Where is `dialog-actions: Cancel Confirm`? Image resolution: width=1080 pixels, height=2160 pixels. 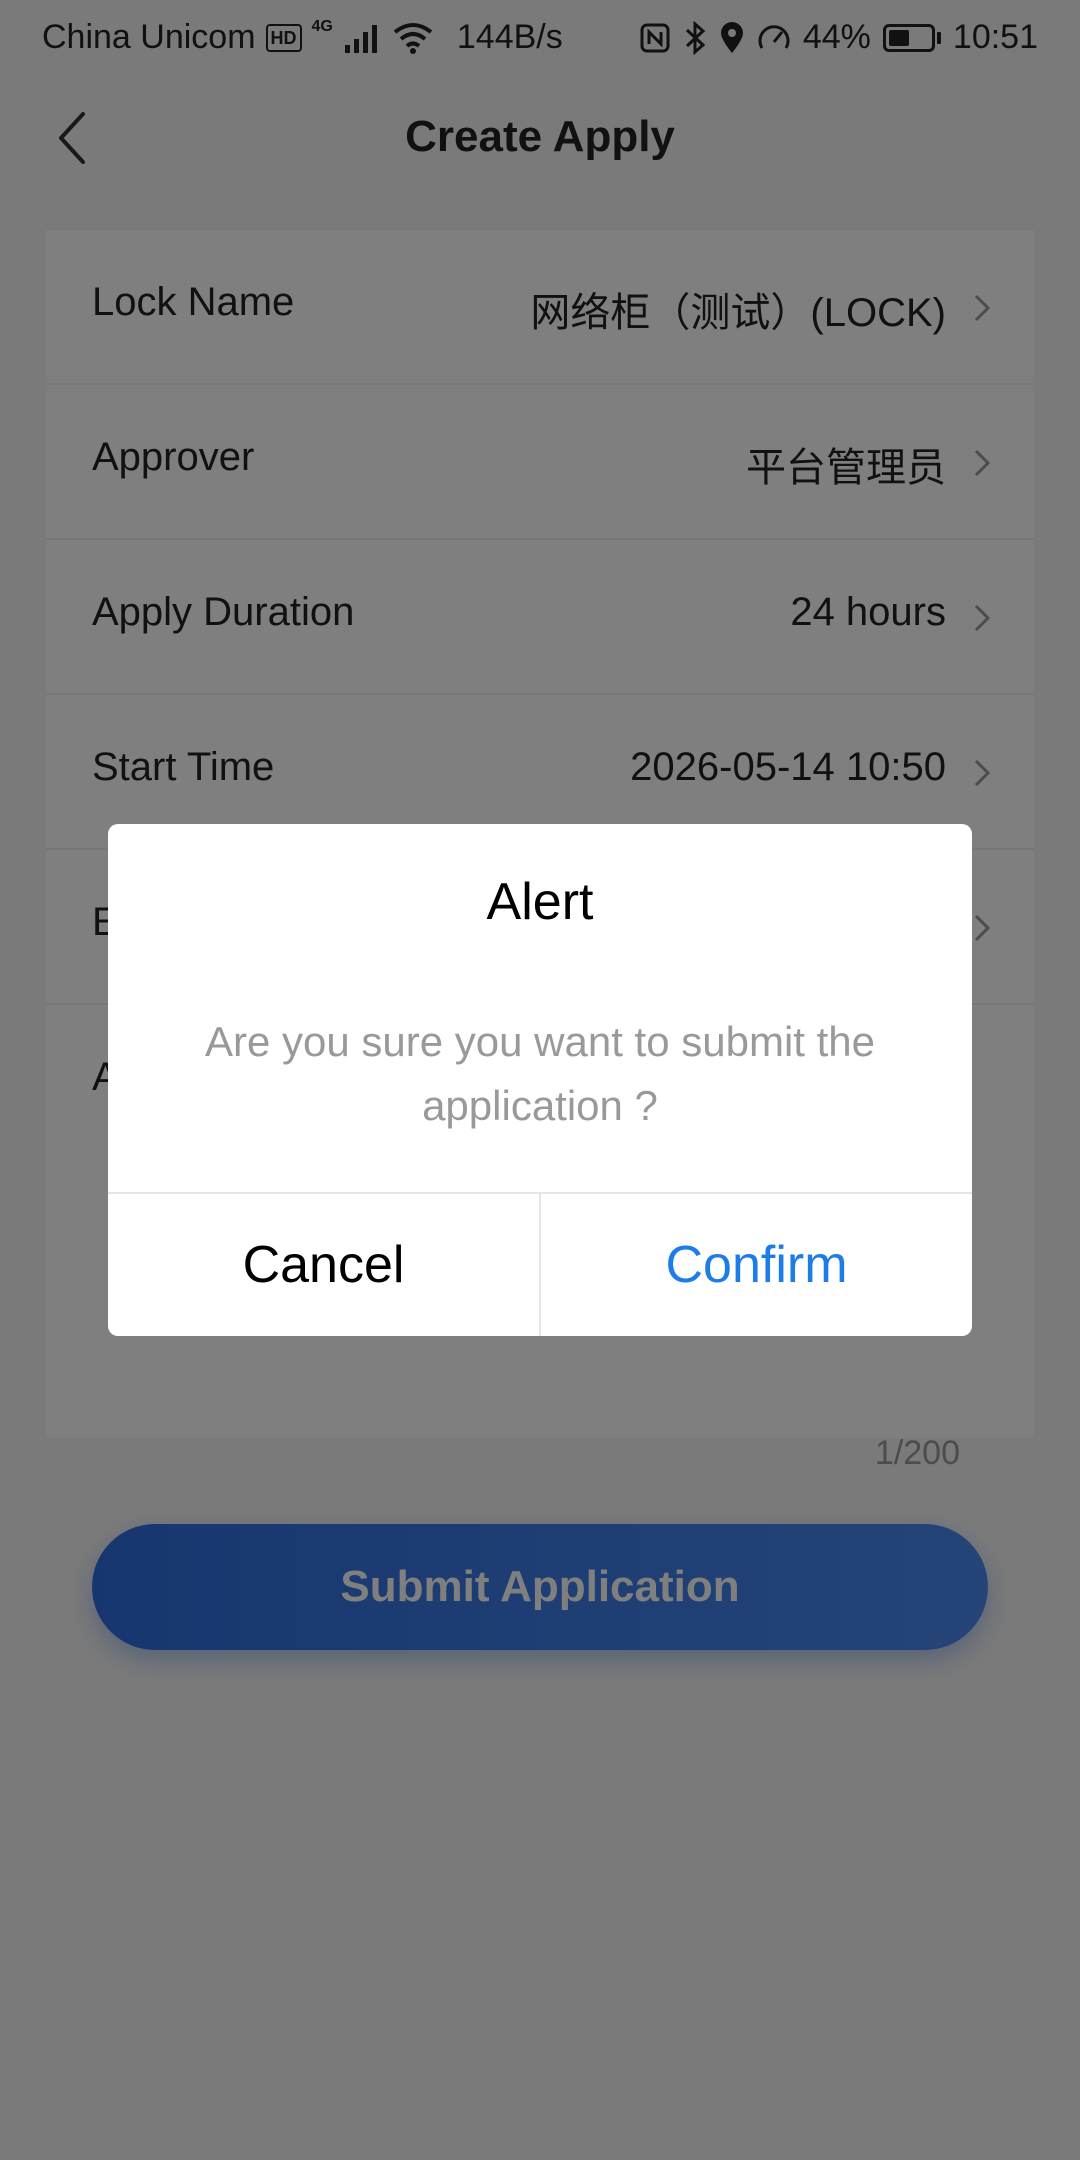 dialog-actions: Cancel Confirm is located at coordinates (540, 1264).